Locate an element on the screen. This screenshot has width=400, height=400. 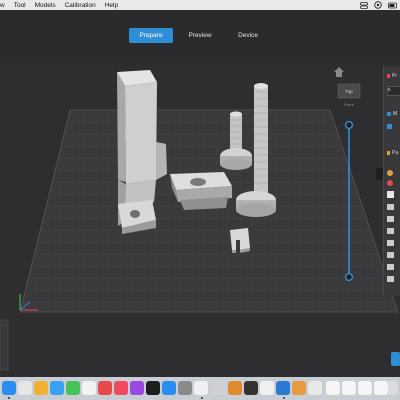
menu-tool: Tool is located at coordinates (20, 5).